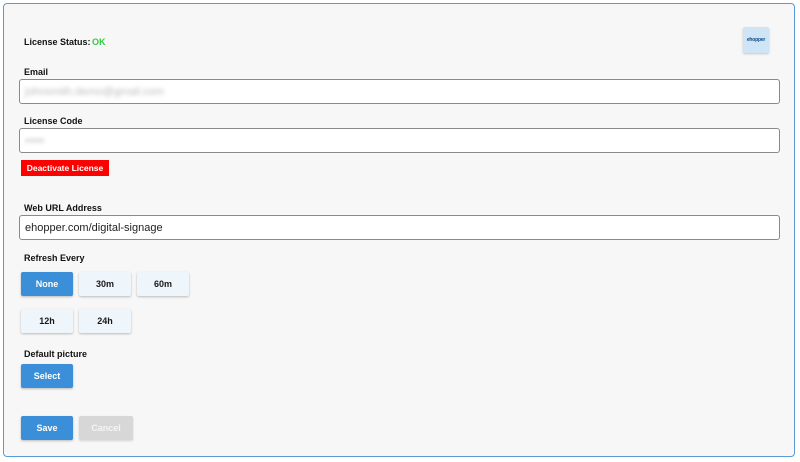  What do you see at coordinates (63, 208) in the screenshot?
I see `web-url-label: Web URL Address` at bounding box center [63, 208].